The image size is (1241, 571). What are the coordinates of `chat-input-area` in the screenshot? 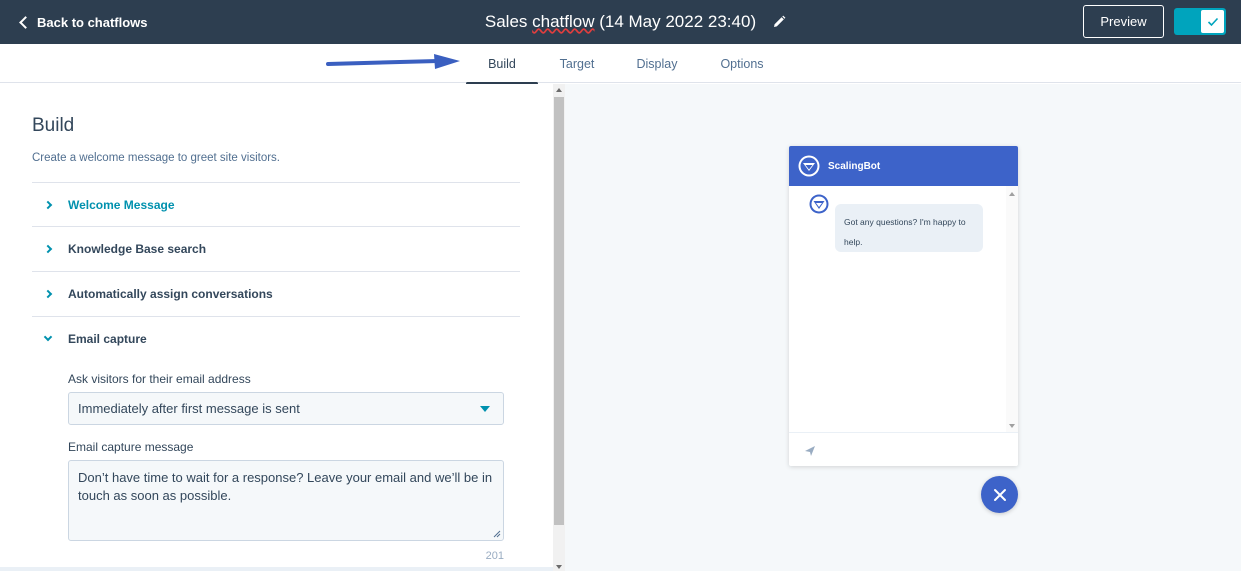 It's located at (903, 449).